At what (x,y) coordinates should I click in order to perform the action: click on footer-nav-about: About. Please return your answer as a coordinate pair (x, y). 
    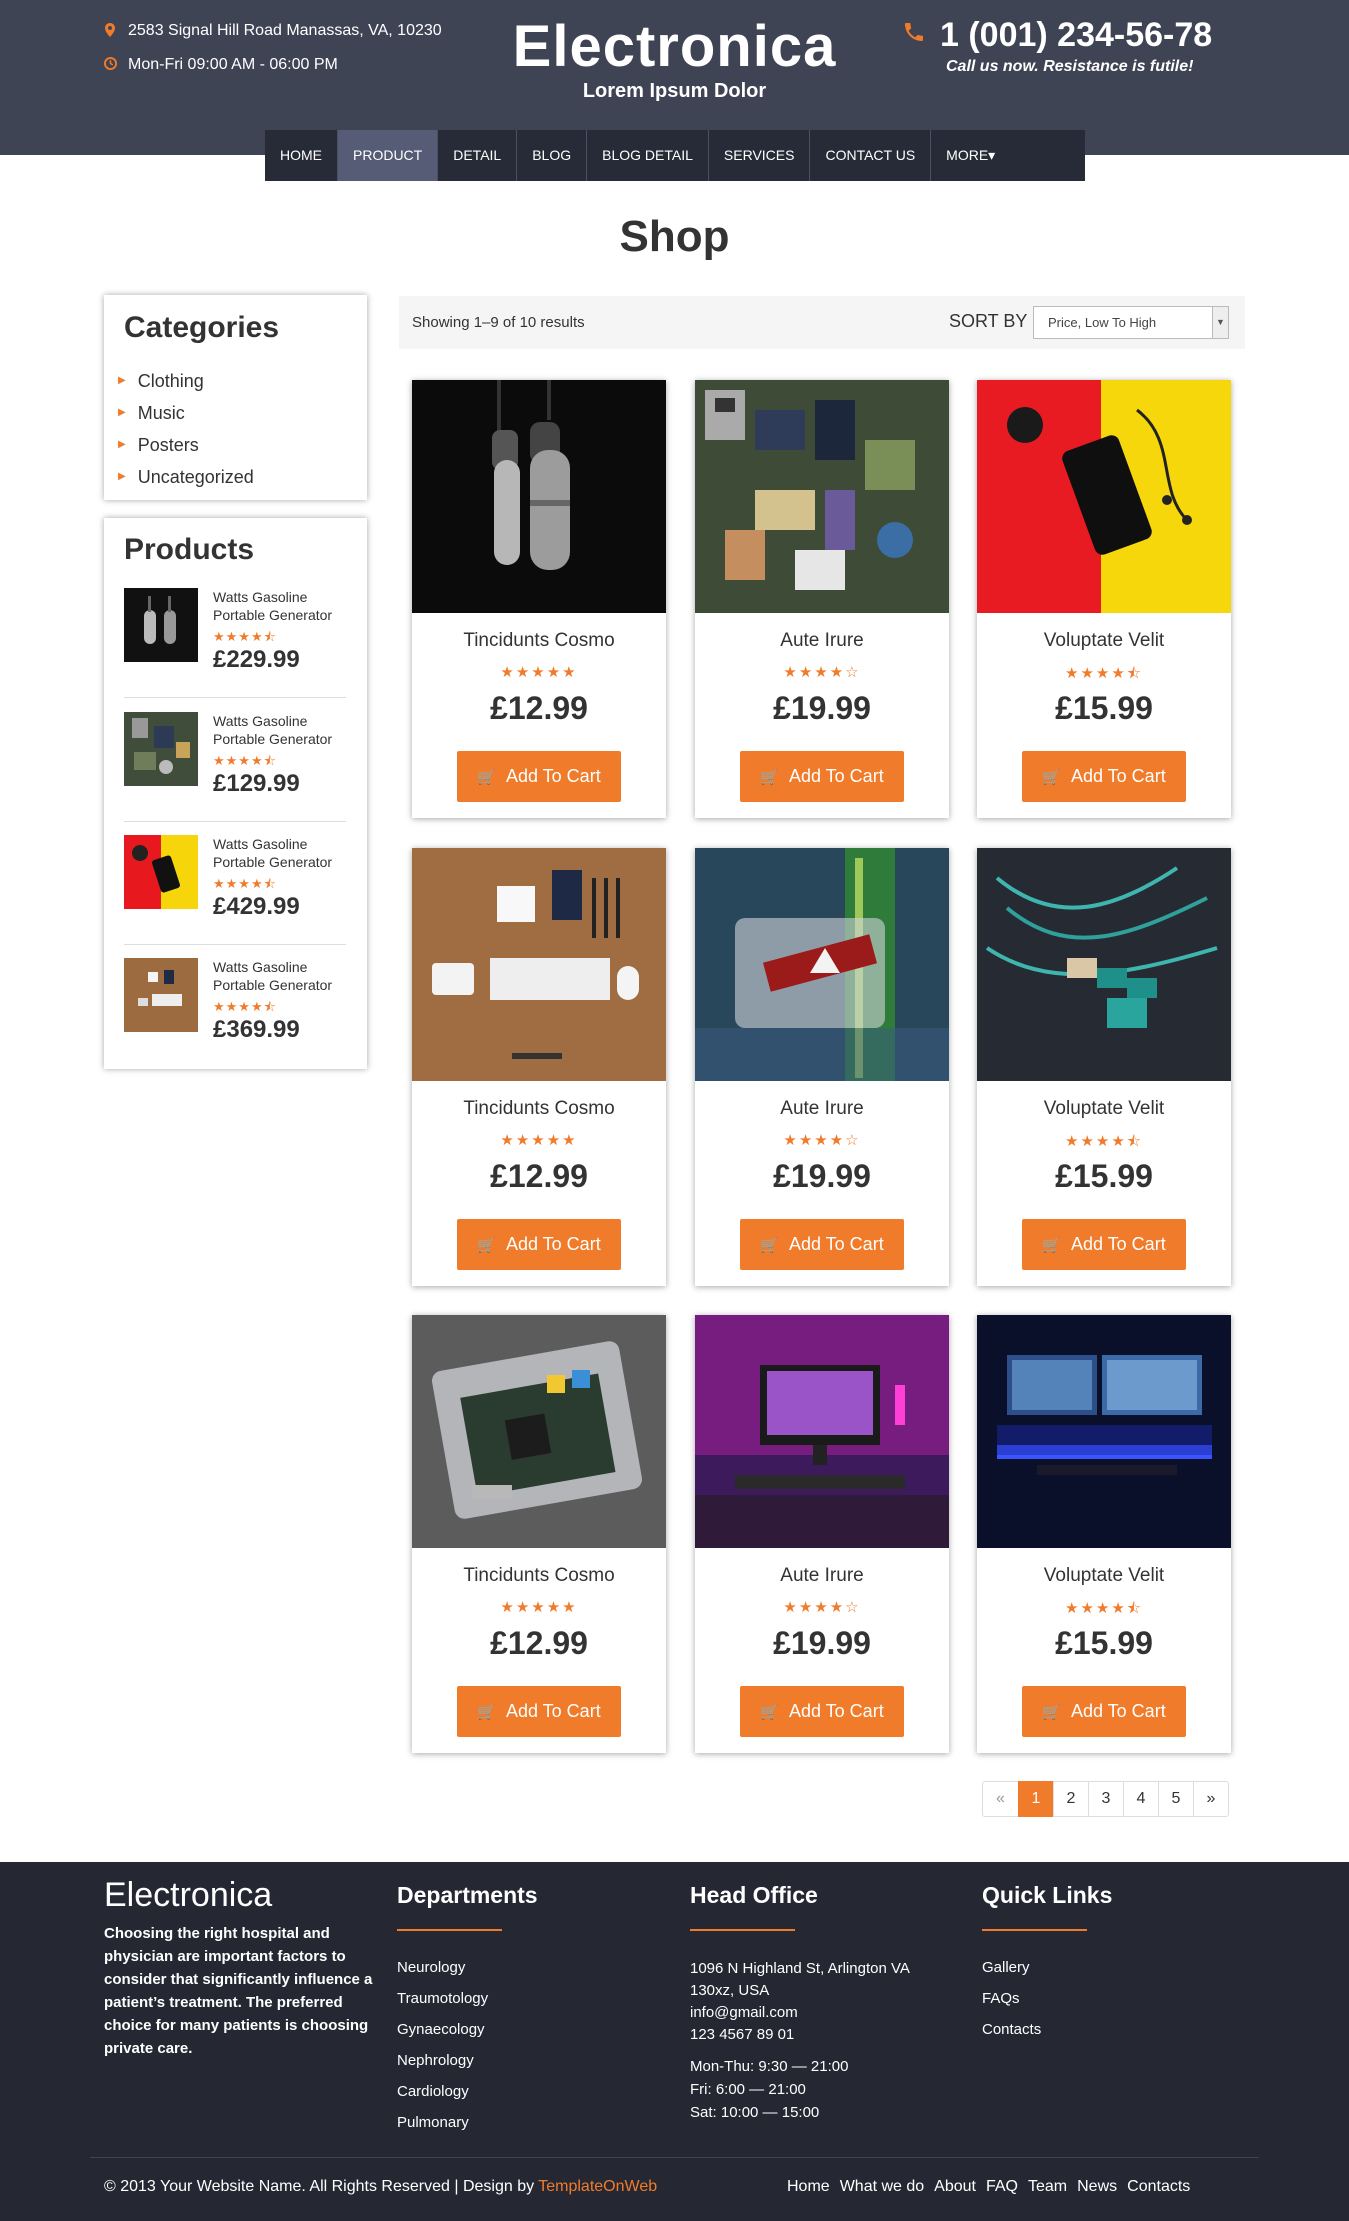
    Looking at the image, I should click on (955, 2187).